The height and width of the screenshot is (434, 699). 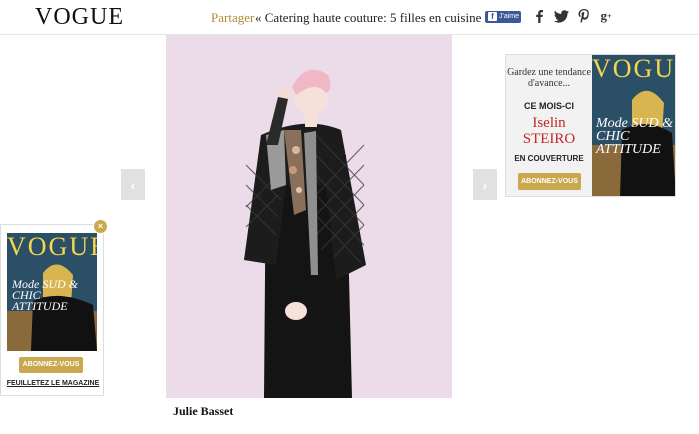 I want to click on pinterest-icon, so click(x=584, y=16).